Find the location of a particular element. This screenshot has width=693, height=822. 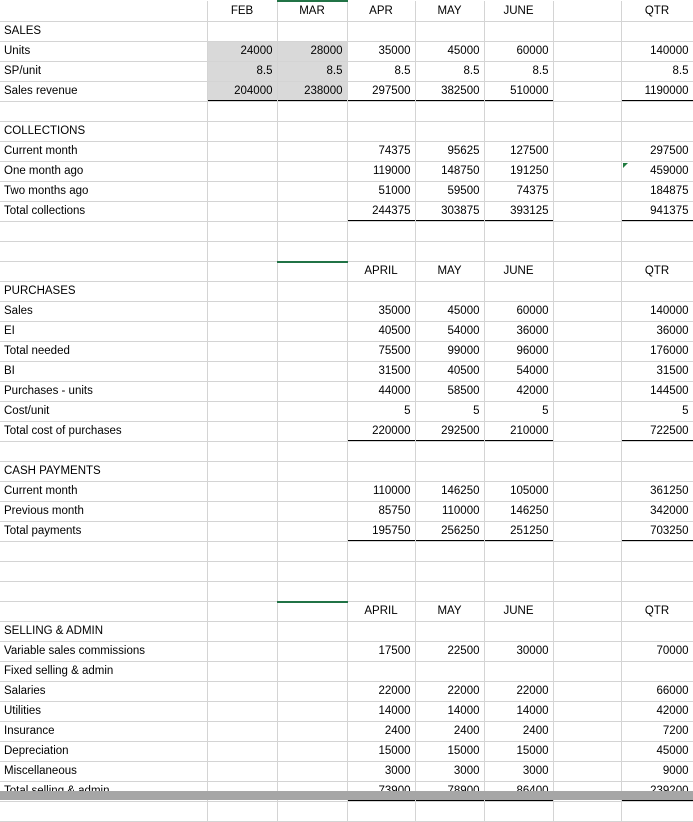

row-label: Sales revenue is located at coordinates (104, 91).